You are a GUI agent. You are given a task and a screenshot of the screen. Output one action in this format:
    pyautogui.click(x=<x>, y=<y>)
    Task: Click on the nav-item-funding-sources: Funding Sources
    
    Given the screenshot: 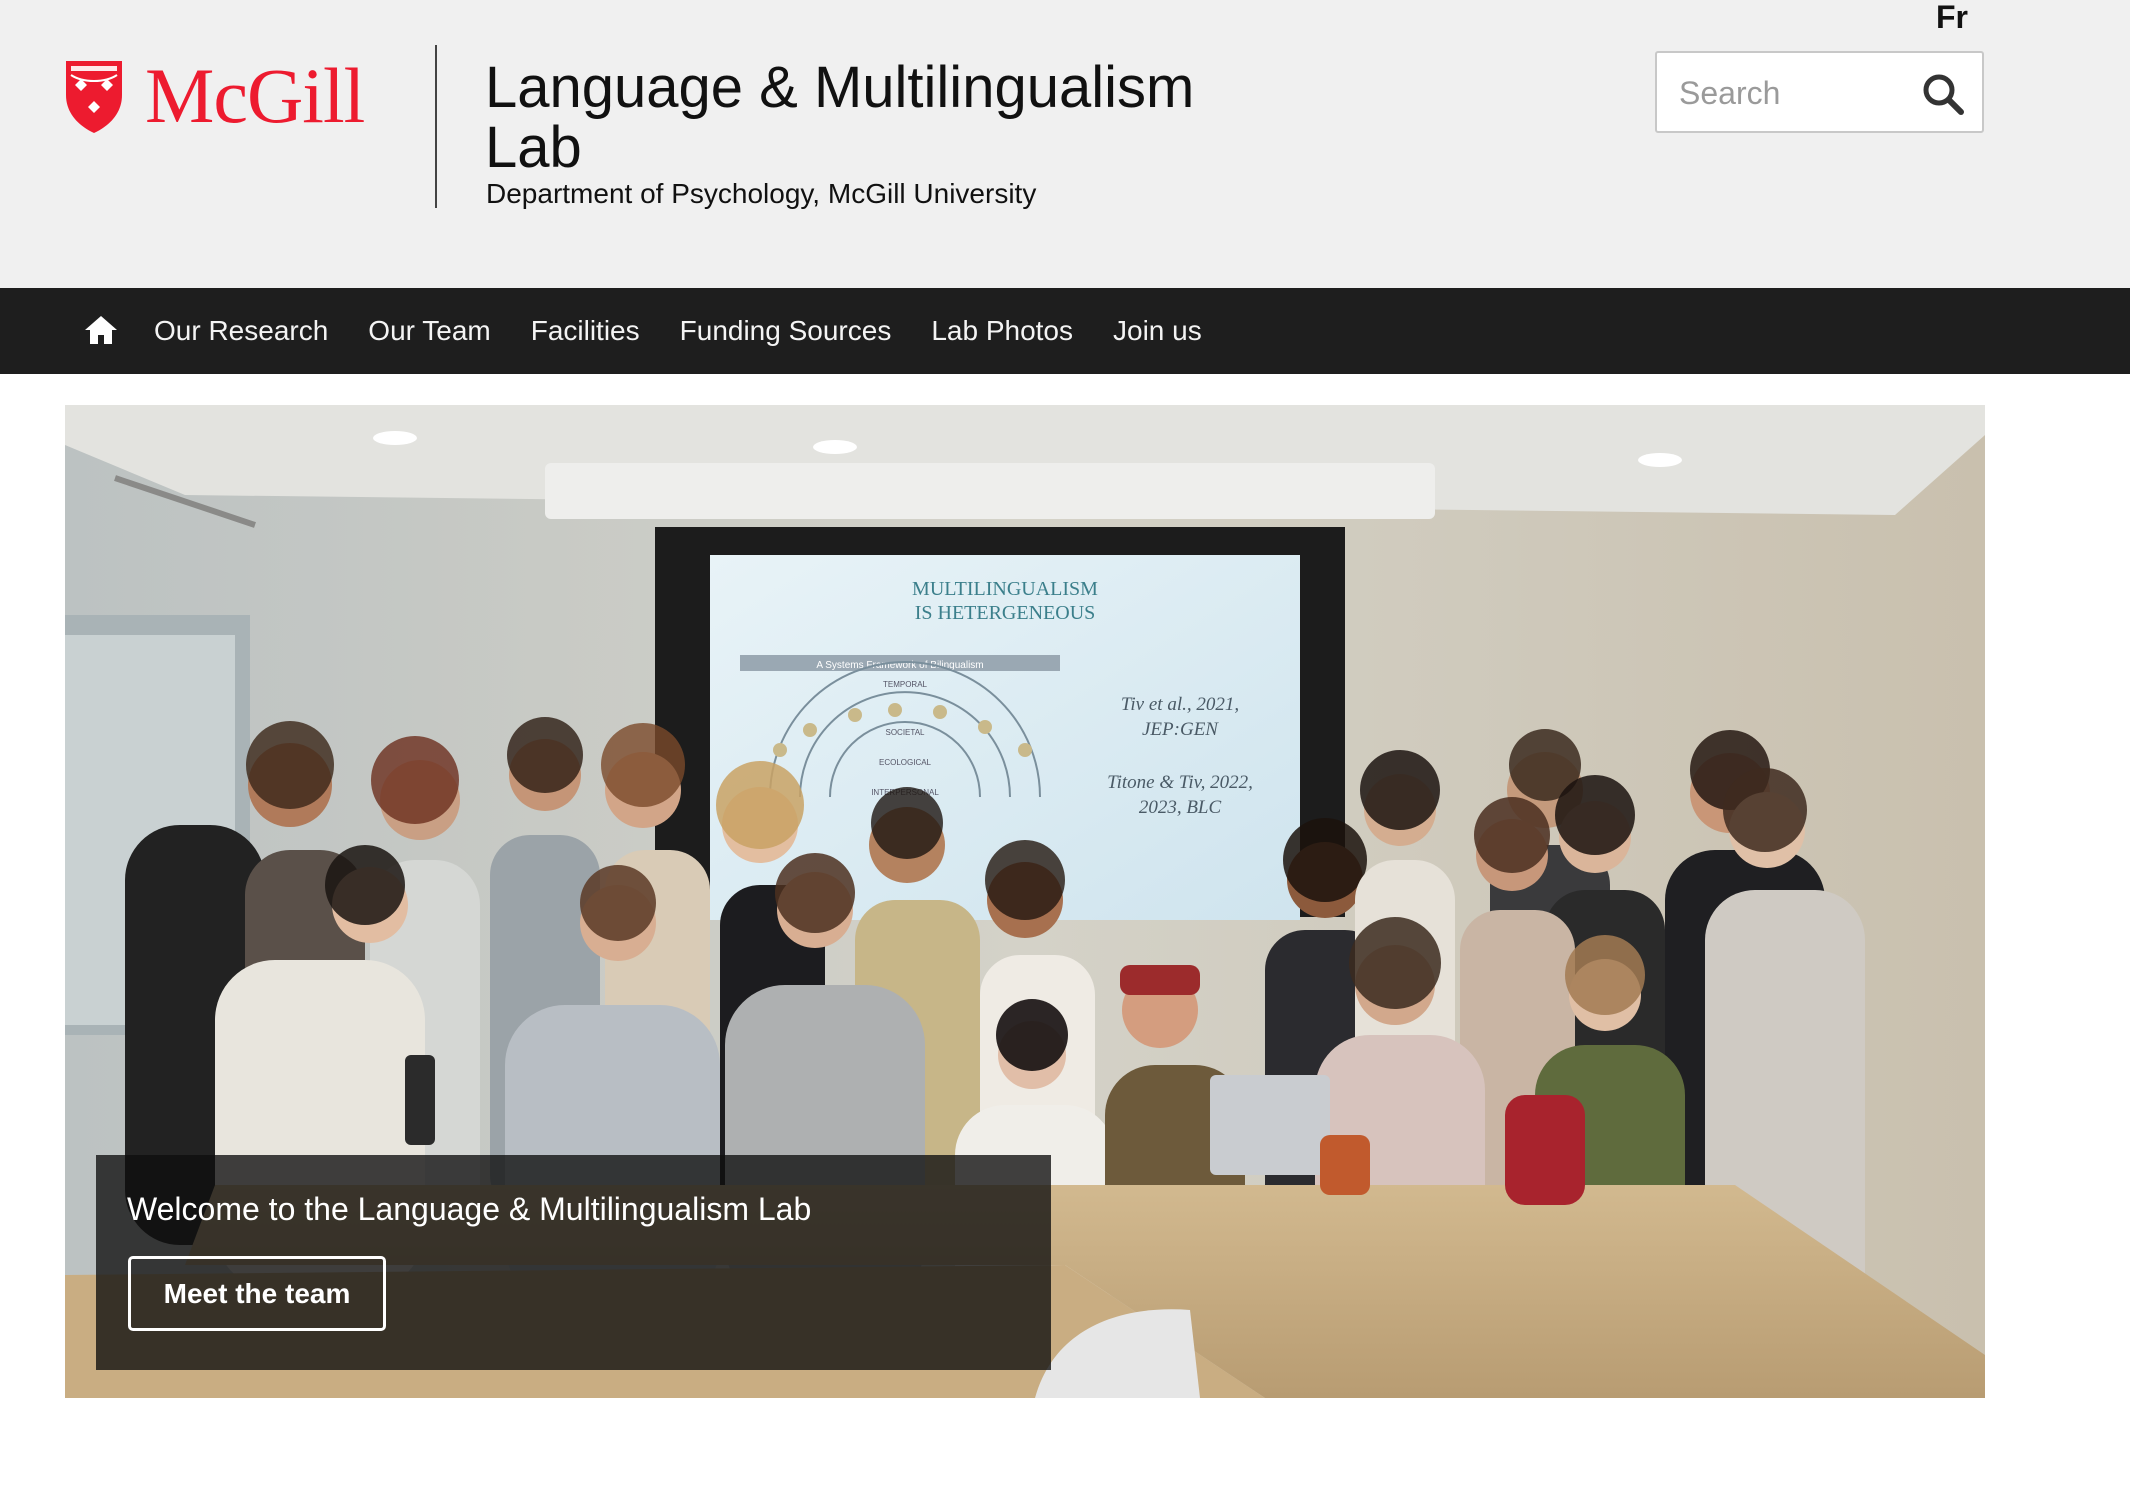 What is the action you would take?
    pyautogui.click(x=786, y=331)
    